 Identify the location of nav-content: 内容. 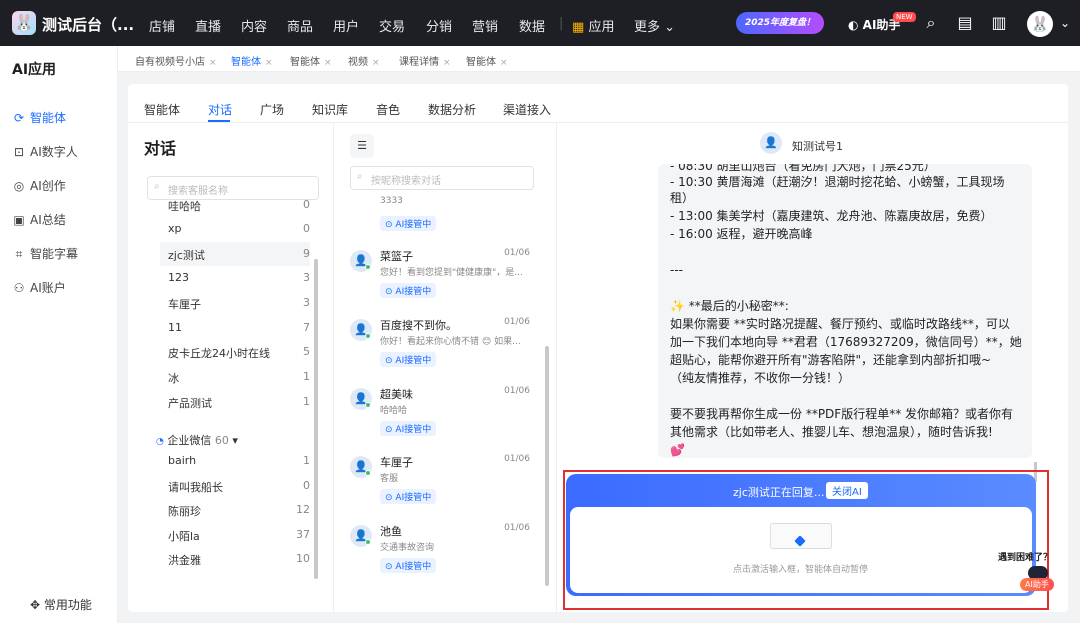
(254, 25).